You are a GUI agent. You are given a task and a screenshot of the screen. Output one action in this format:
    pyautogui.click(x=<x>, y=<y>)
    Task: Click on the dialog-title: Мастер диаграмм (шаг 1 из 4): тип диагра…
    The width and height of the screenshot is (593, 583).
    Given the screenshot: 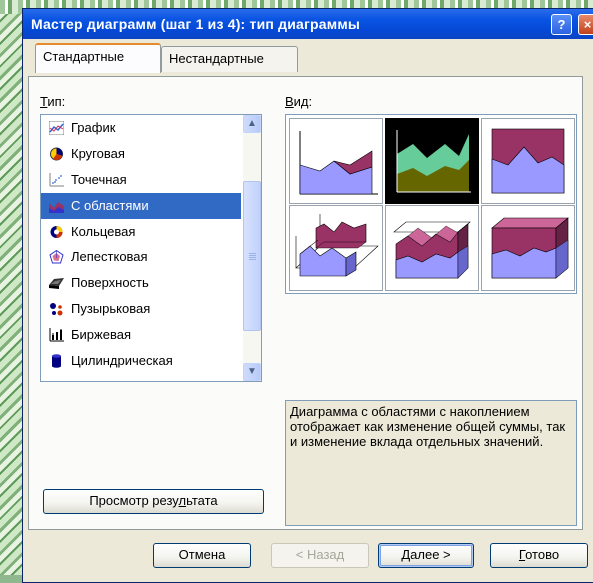 What is the action you would take?
    pyautogui.click(x=196, y=24)
    